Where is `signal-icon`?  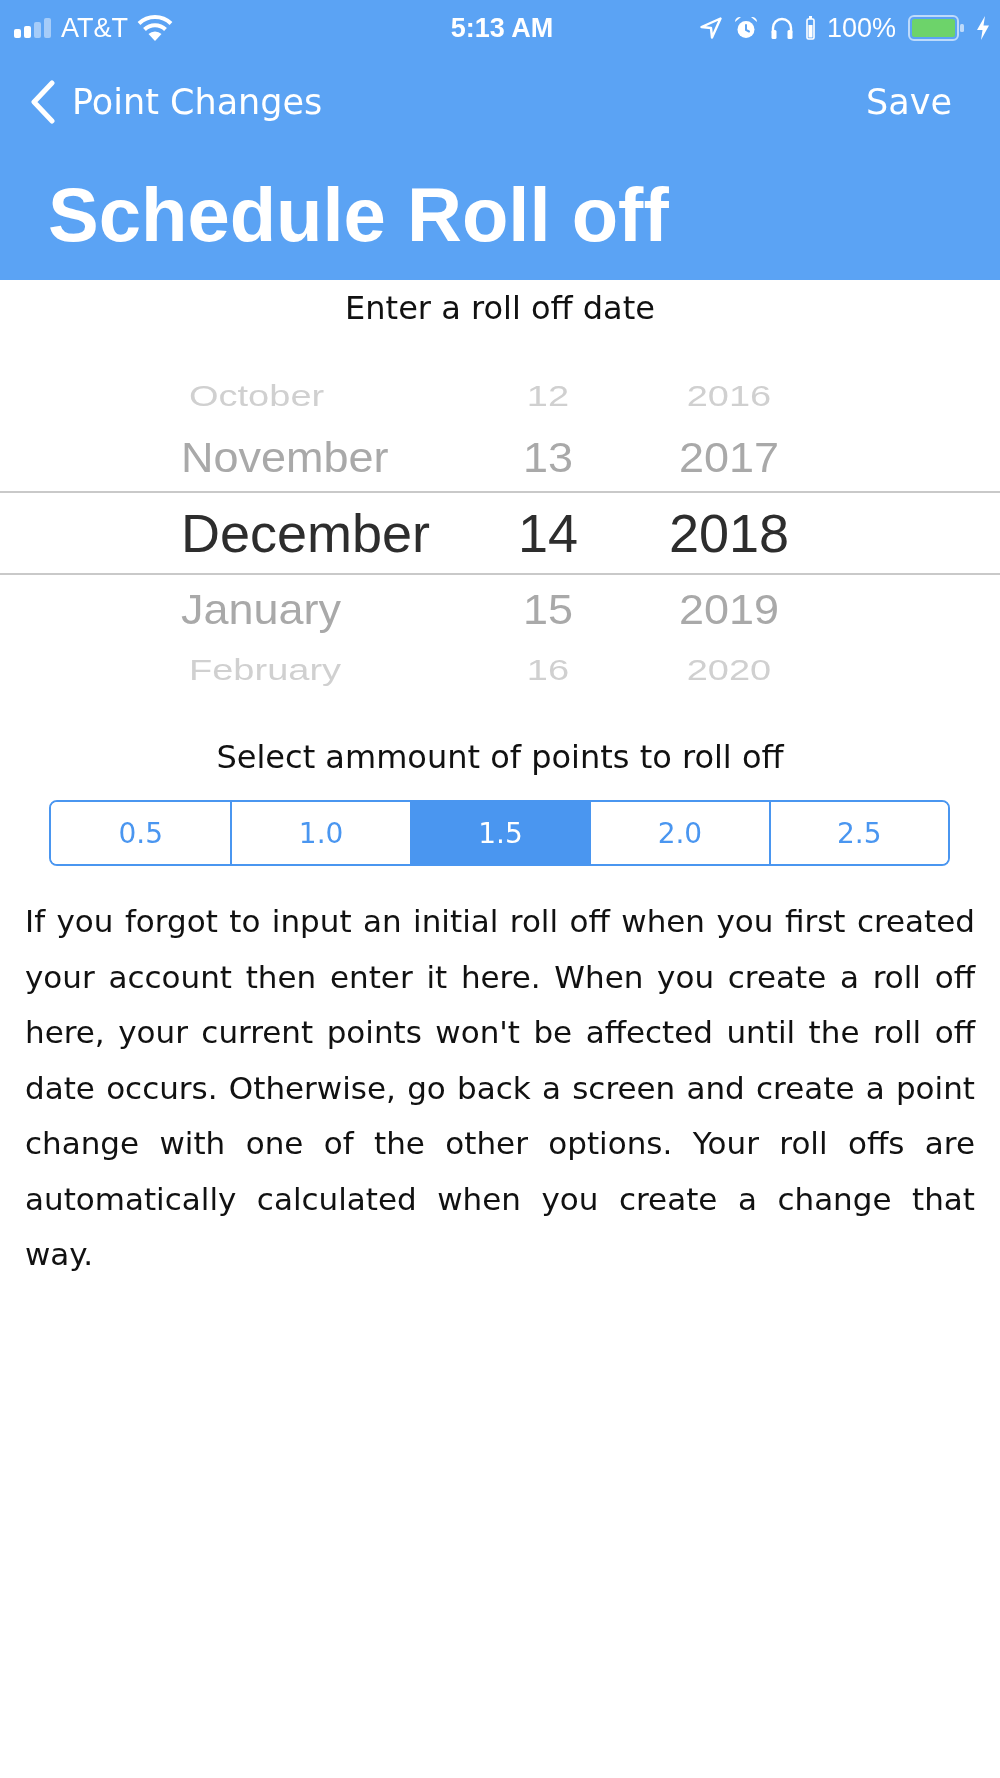
signal-icon is located at coordinates (33, 28).